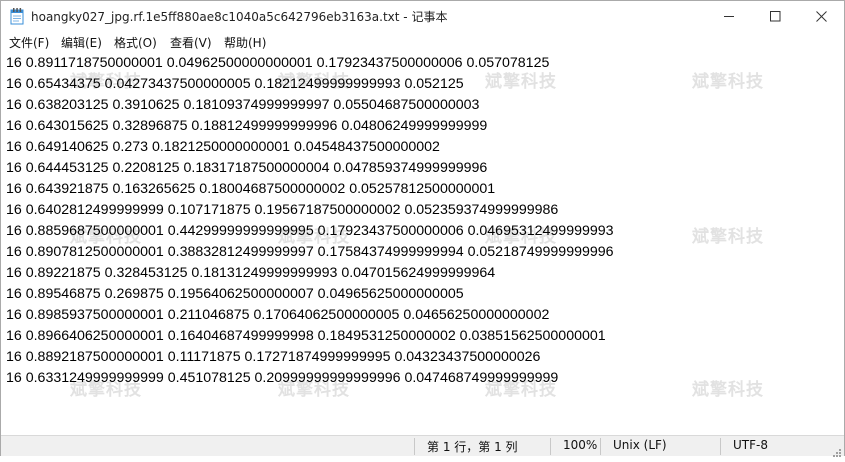  Describe the element at coordinates (135, 42) in the screenshot. I see `menu-format: 格式(O)` at that location.